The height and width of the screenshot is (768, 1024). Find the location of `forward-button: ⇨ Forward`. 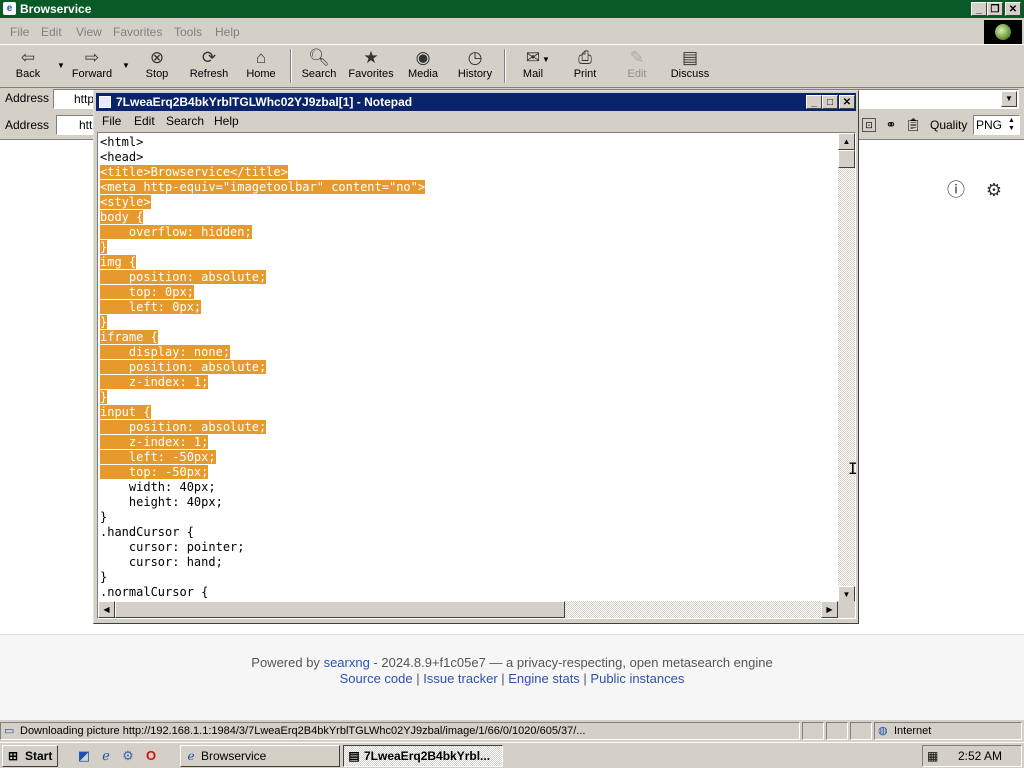

forward-button: ⇨ Forward is located at coordinates (92, 66).